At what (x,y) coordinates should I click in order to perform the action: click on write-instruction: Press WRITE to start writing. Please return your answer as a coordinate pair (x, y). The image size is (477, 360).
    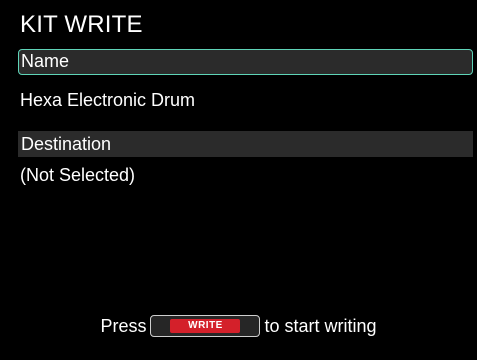
    Looking at the image, I should click on (238, 326).